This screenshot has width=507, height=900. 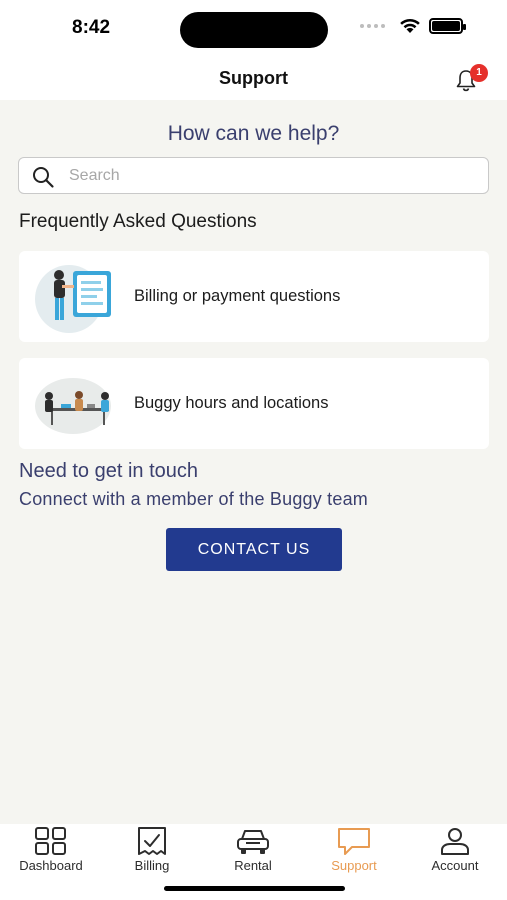 I want to click on tab-dashboard: Dashboard, so click(x=51, y=851).